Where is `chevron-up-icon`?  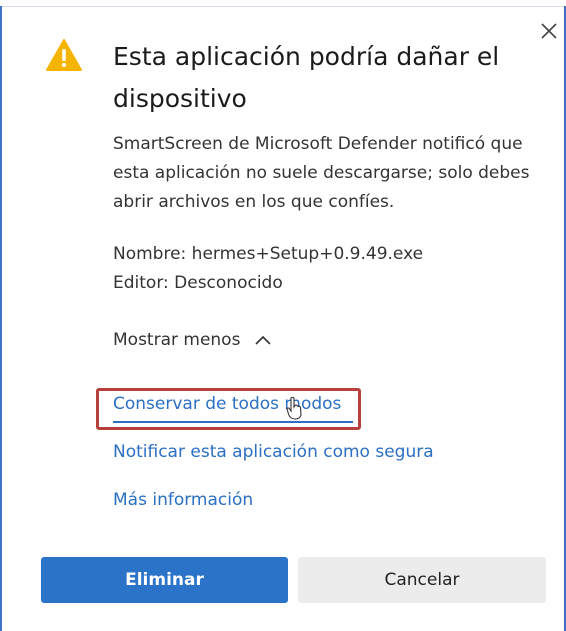
chevron-up-icon is located at coordinates (263, 340).